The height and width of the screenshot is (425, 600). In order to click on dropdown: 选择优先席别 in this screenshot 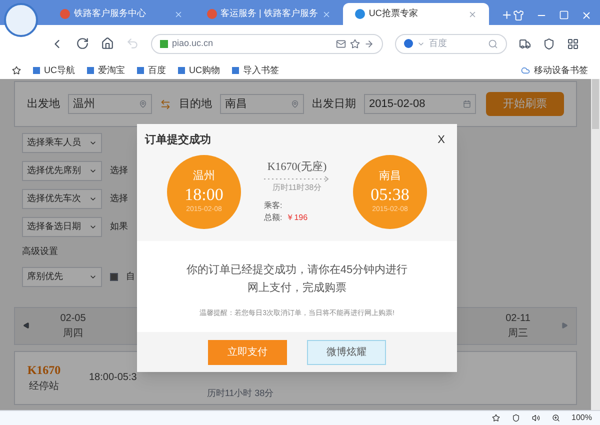, I will do `click(62, 171)`.